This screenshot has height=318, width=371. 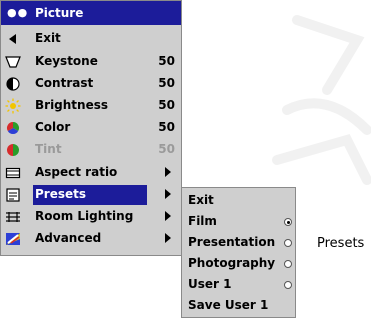 I want to click on submenu-item-label: User 1, so click(x=210, y=284).